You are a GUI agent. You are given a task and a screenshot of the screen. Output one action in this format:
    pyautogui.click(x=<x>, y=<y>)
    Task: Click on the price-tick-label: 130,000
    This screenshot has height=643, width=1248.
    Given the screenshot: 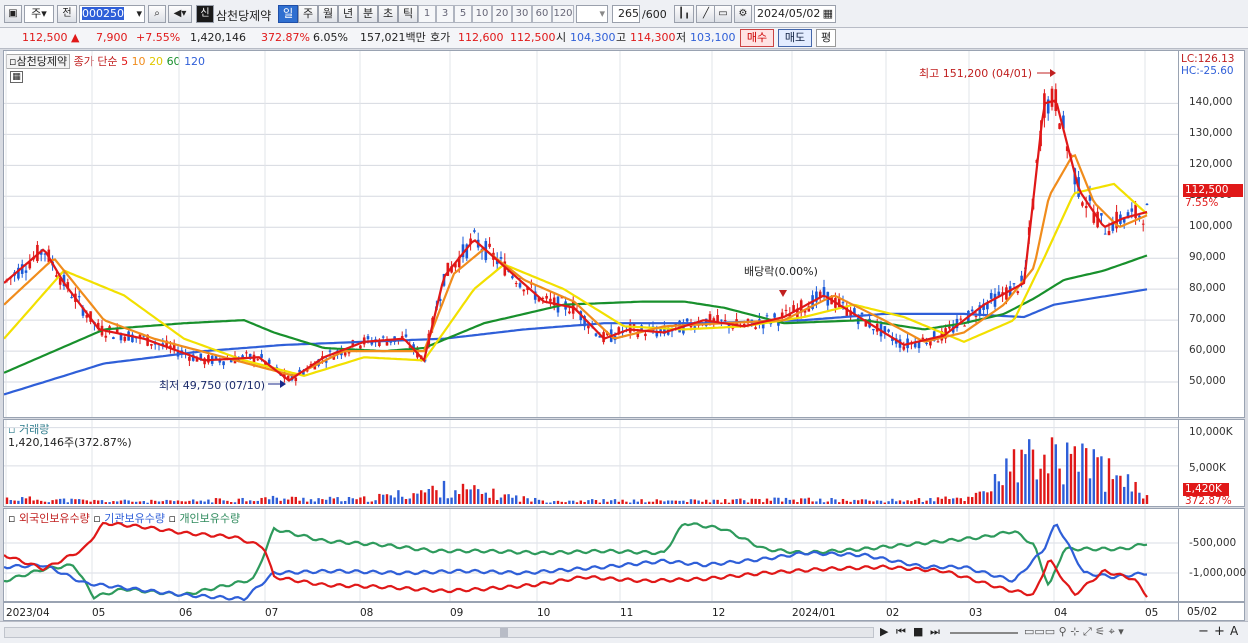 What is the action you would take?
    pyautogui.click(x=1211, y=133)
    